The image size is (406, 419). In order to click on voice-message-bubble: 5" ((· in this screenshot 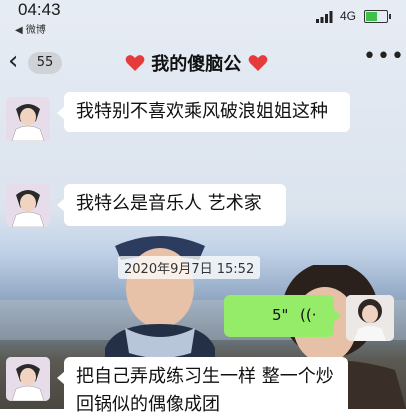, I will do `click(282, 316)`.